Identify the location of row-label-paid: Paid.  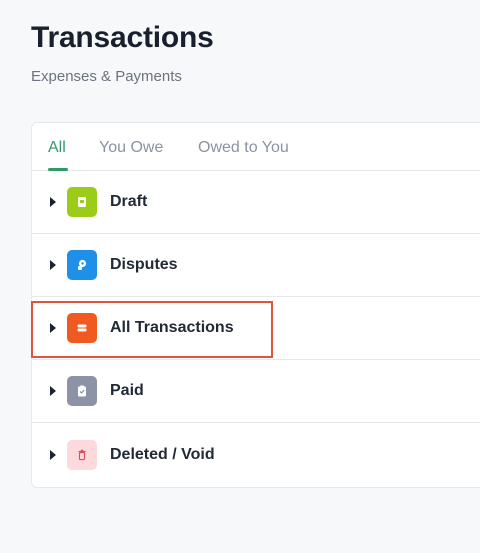
(127, 390).